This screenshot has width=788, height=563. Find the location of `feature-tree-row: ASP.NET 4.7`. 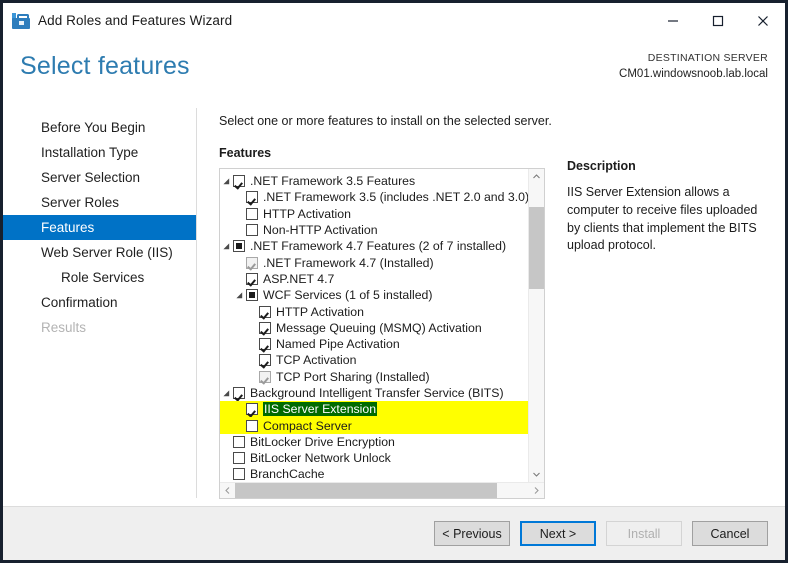

feature-tree-row: ASP.NET 4.7 is located at coordinates (374, 279).